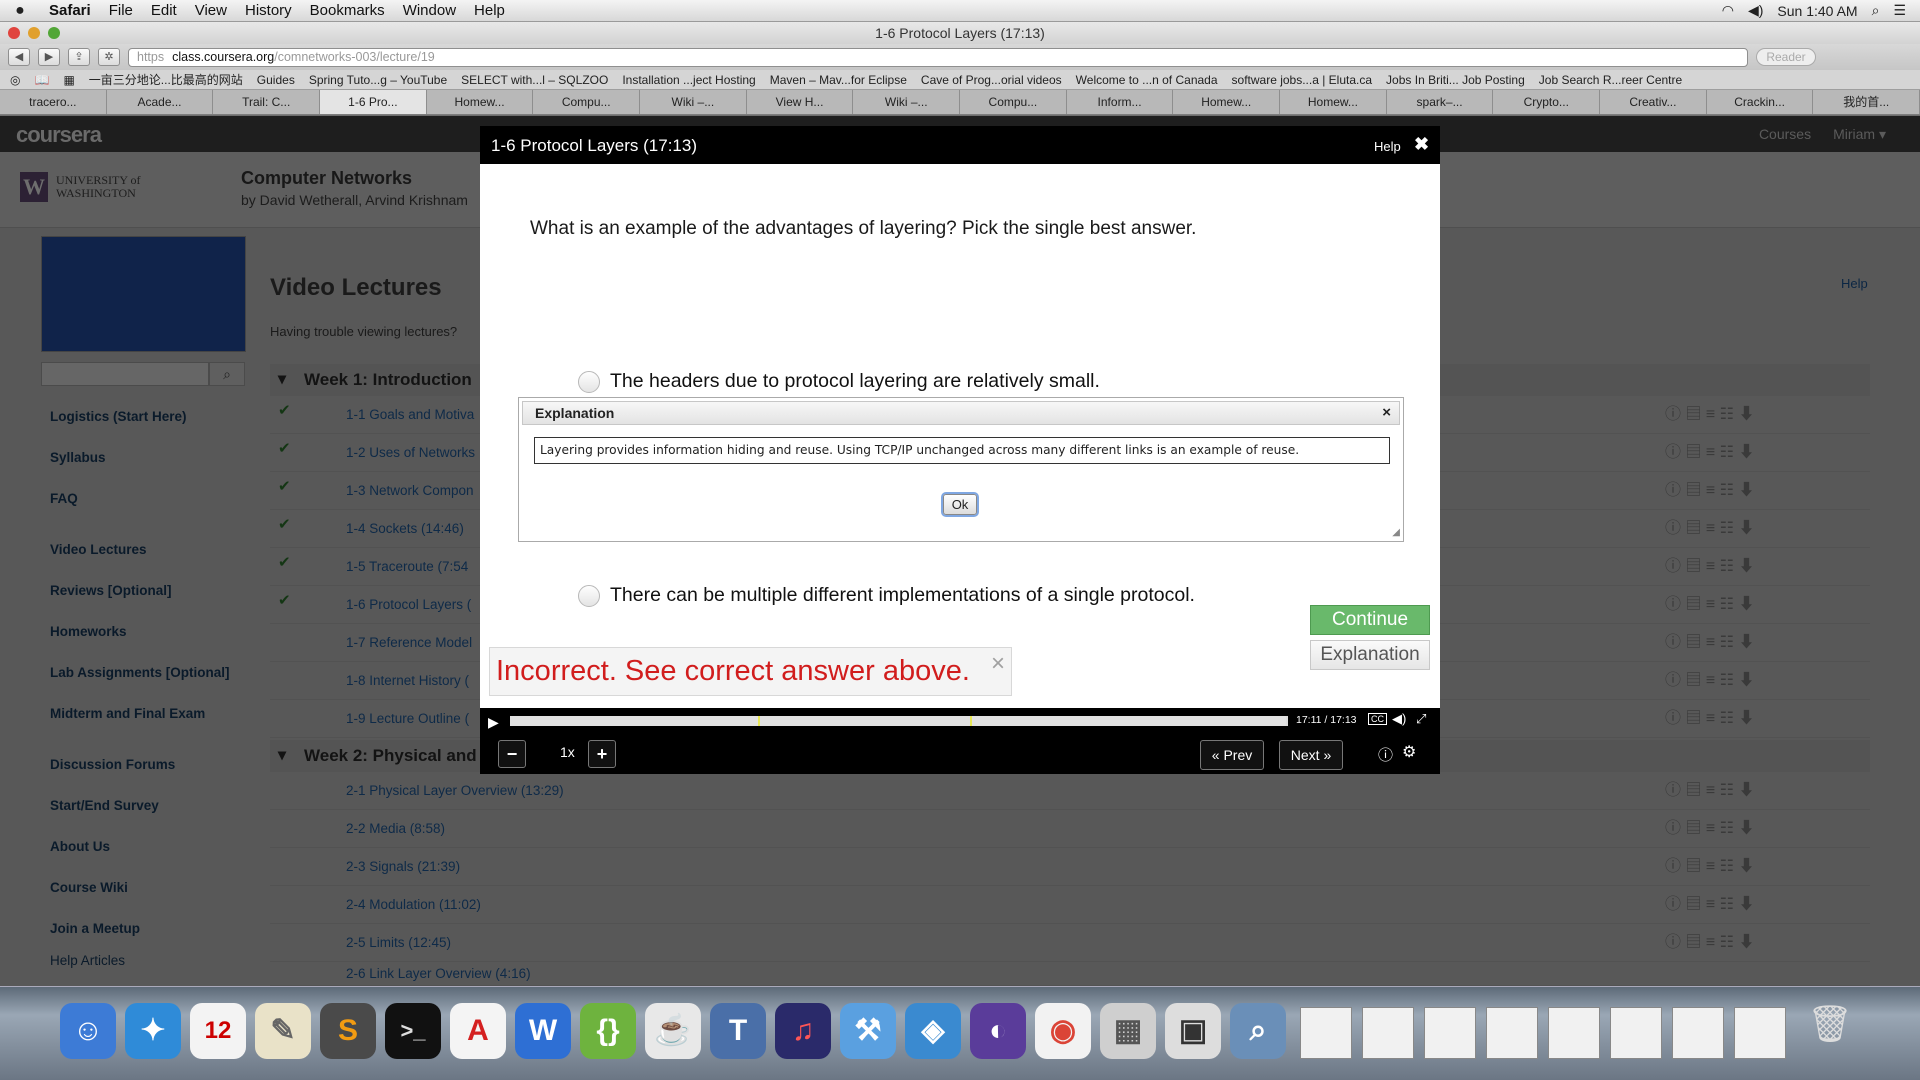 Image resolution: width=1920 pixels, height=1080 pixels. What do you see at coordinates (803, 1031) in the screenshot?
I see `audacity-icon: ♫` at bounding box center [803, 1031].